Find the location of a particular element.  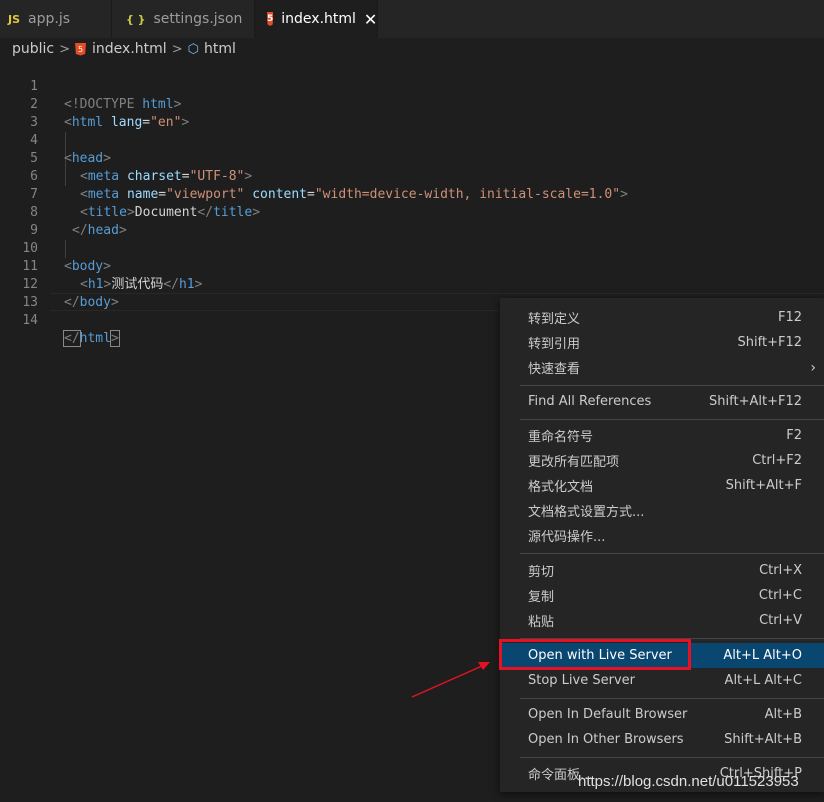

menu-item-copy: 复制 Ctrl+C is located at coordinates (662, 595).